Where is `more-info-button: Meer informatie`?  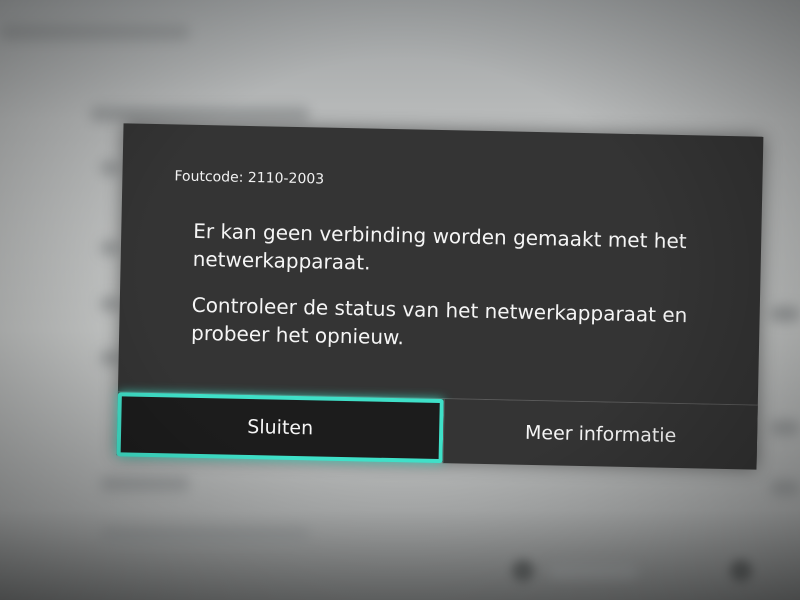 more-info-button: Meer informatie is located at coordinates (600, 434).